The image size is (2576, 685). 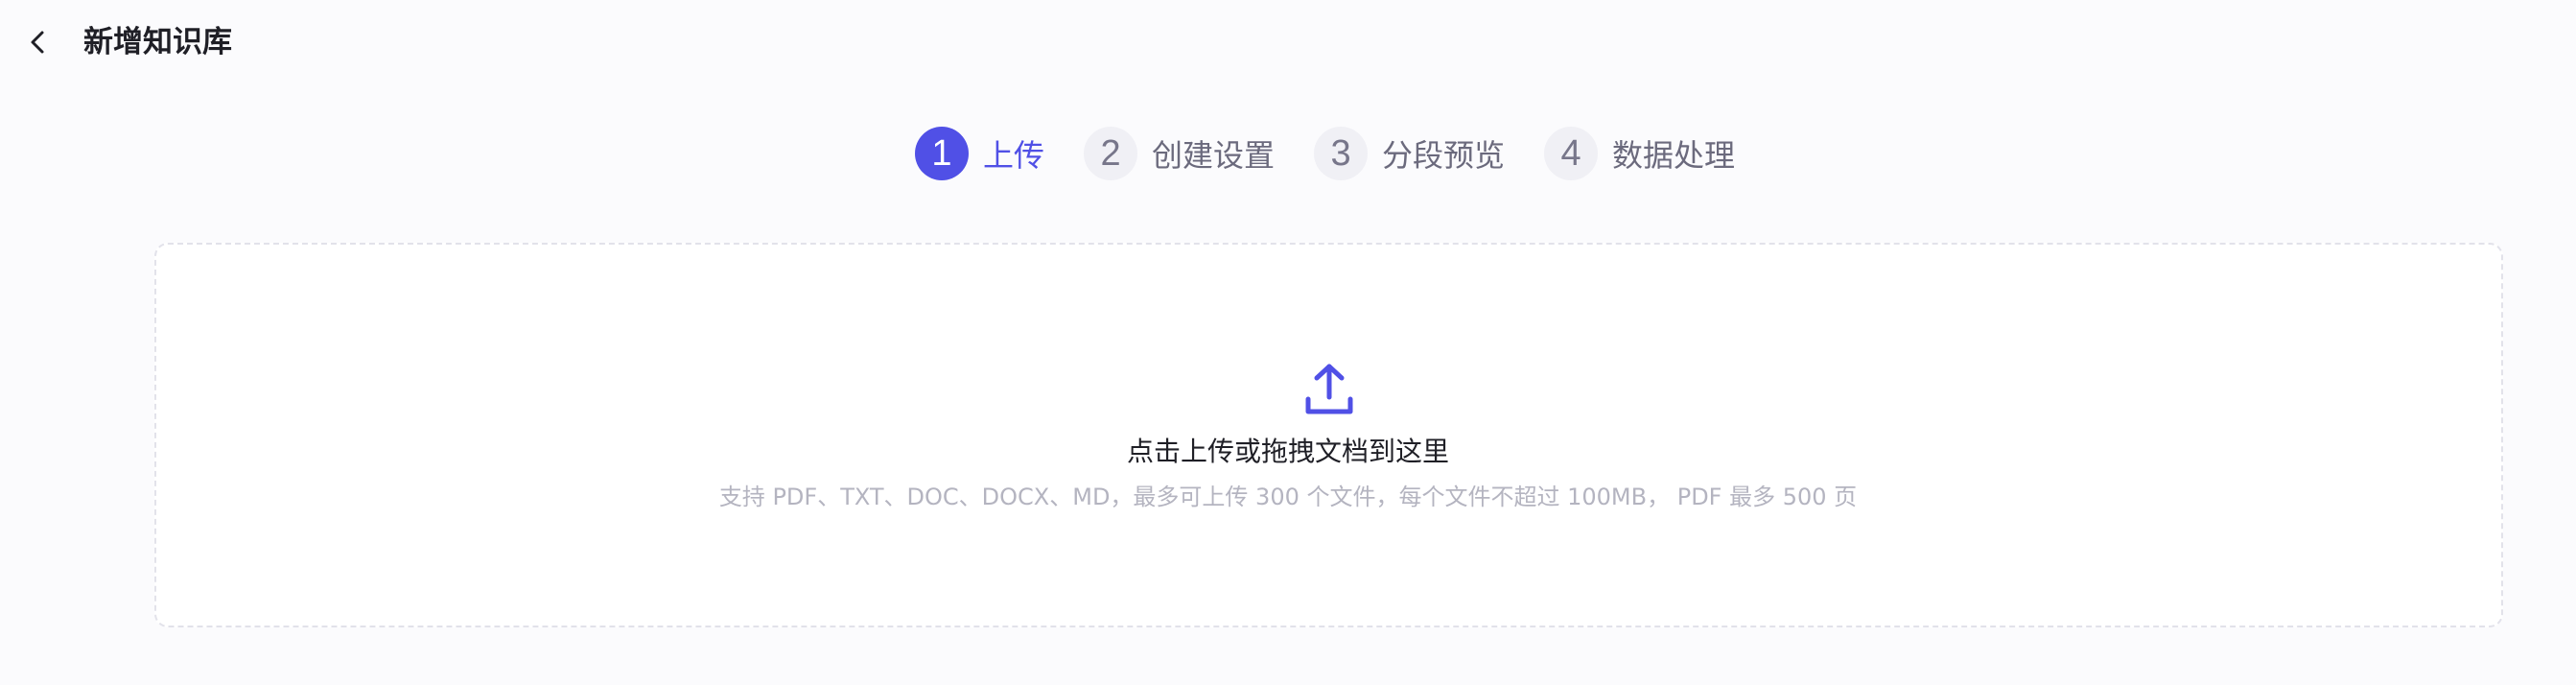 What do you see at coordinates (1571, 153) in the screenshot?
I see `step-number: 4` at bounding box center [1571, 153].